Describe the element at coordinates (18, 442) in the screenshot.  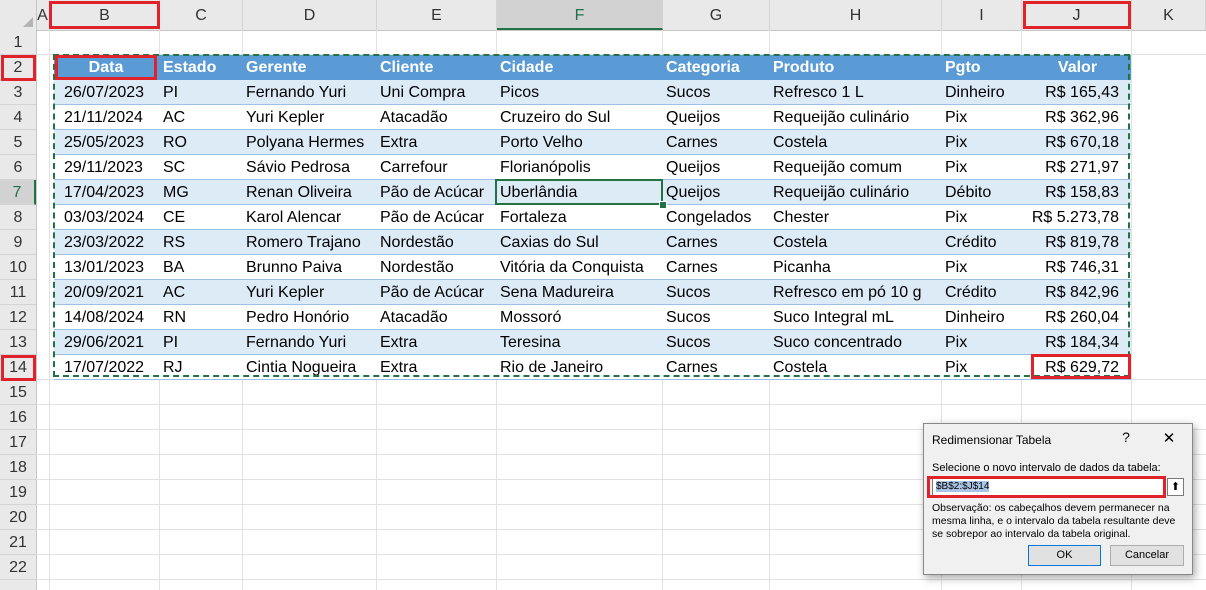
I see `row-header-17: 17` at that location.